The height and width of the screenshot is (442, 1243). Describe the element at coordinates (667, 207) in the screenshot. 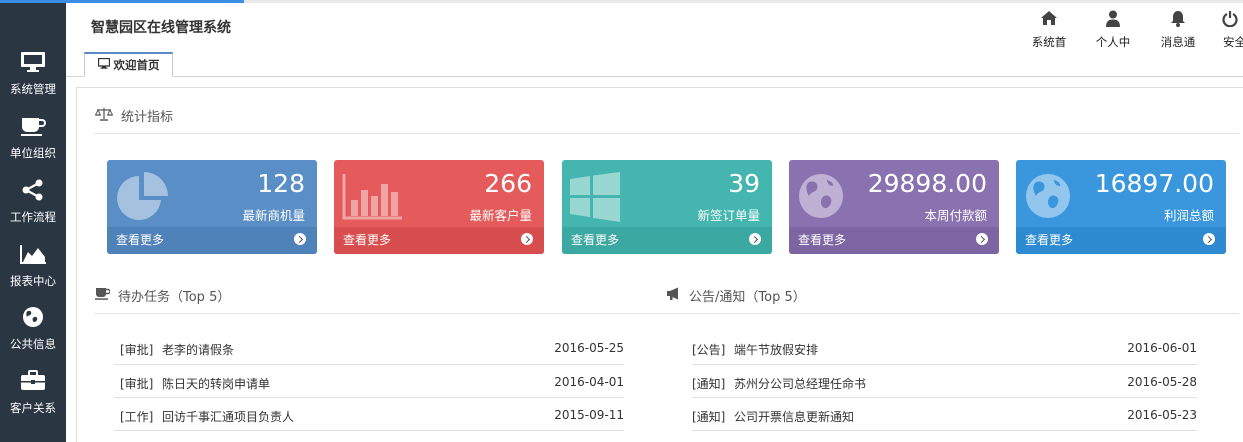

I see `stat-card-orders: 39 新签订单量 查看更多` at that location.